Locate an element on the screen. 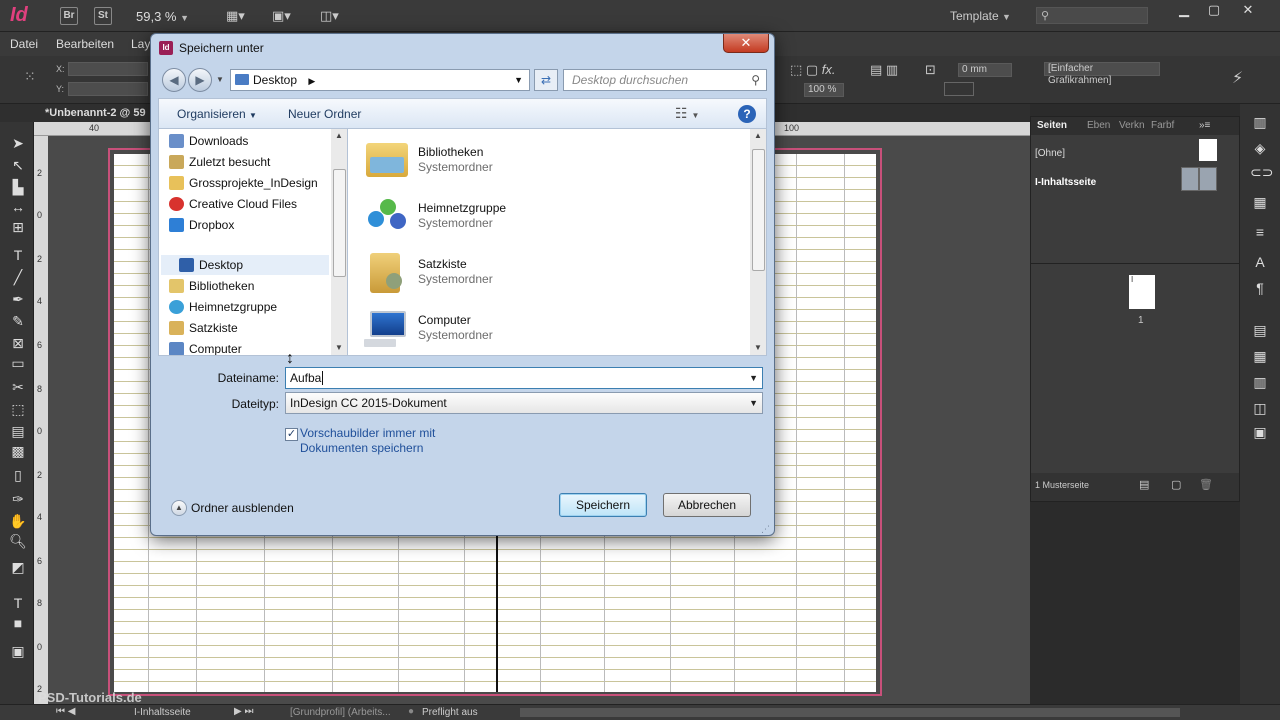 The image size is (1280, 720). layers-icon: ◈ is located at coordinates (1260, 150).